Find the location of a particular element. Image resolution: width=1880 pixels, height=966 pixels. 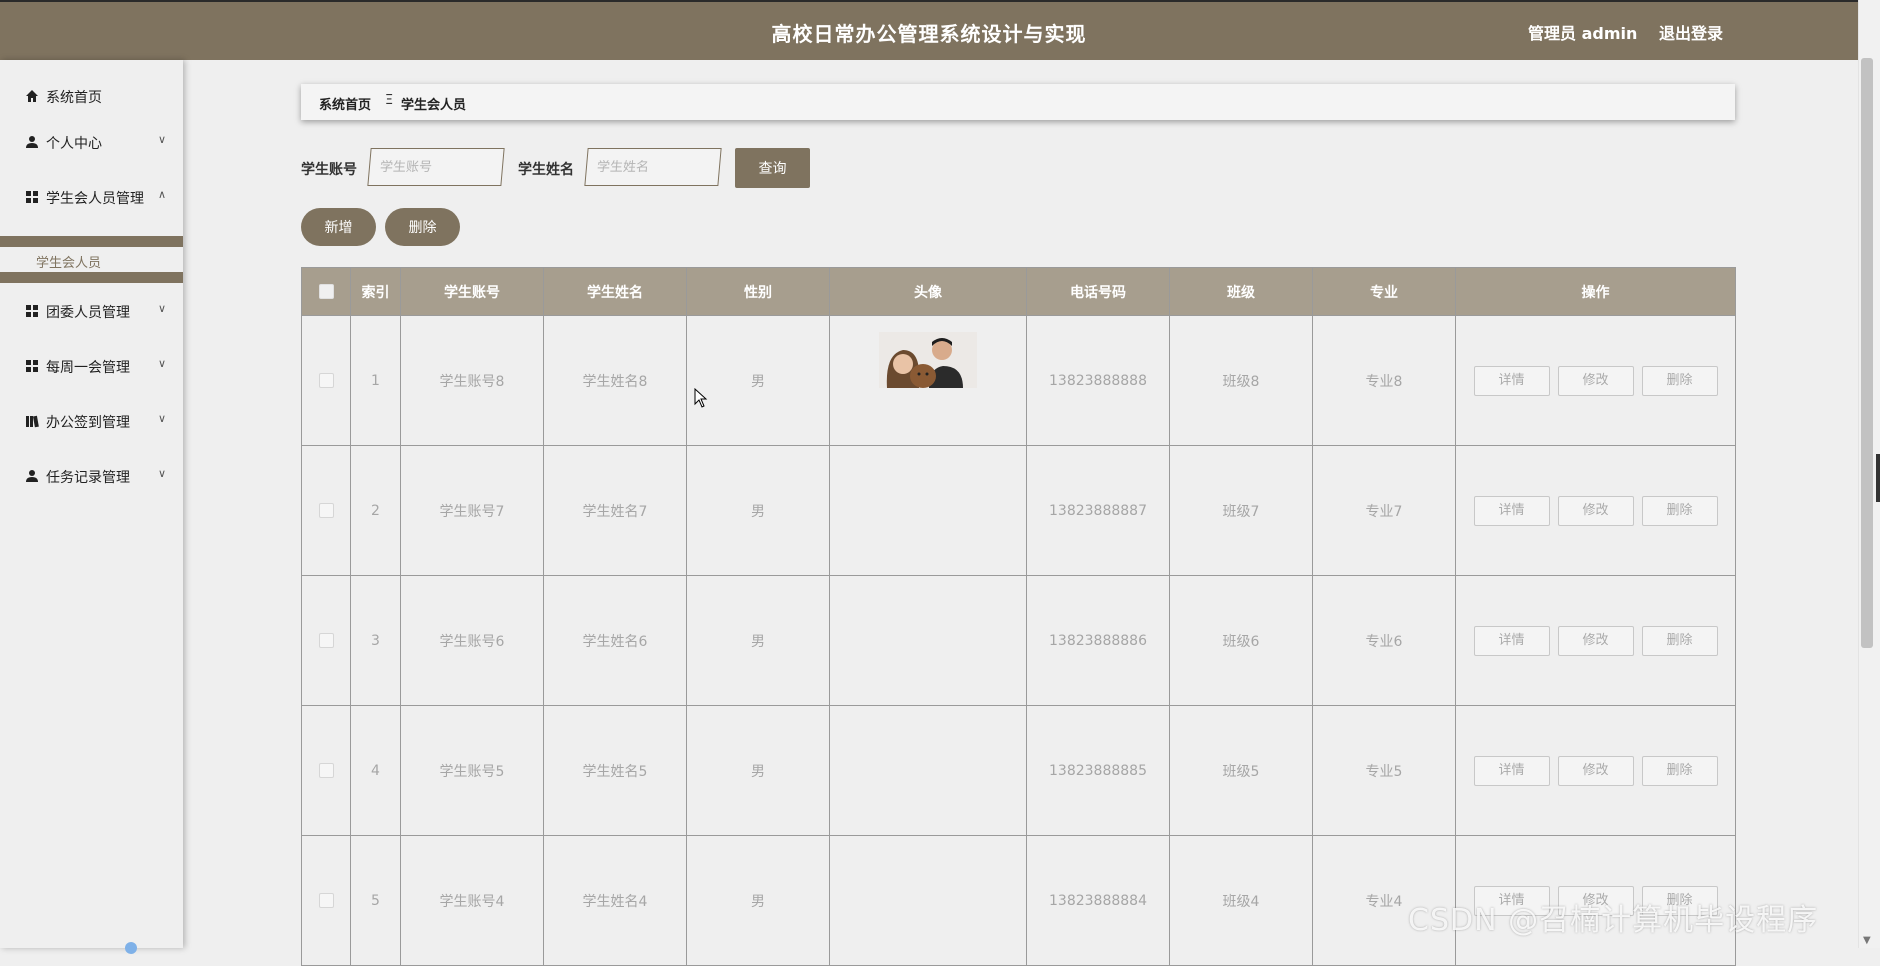

index-cell: 3 is located at coordinates (375, 640).